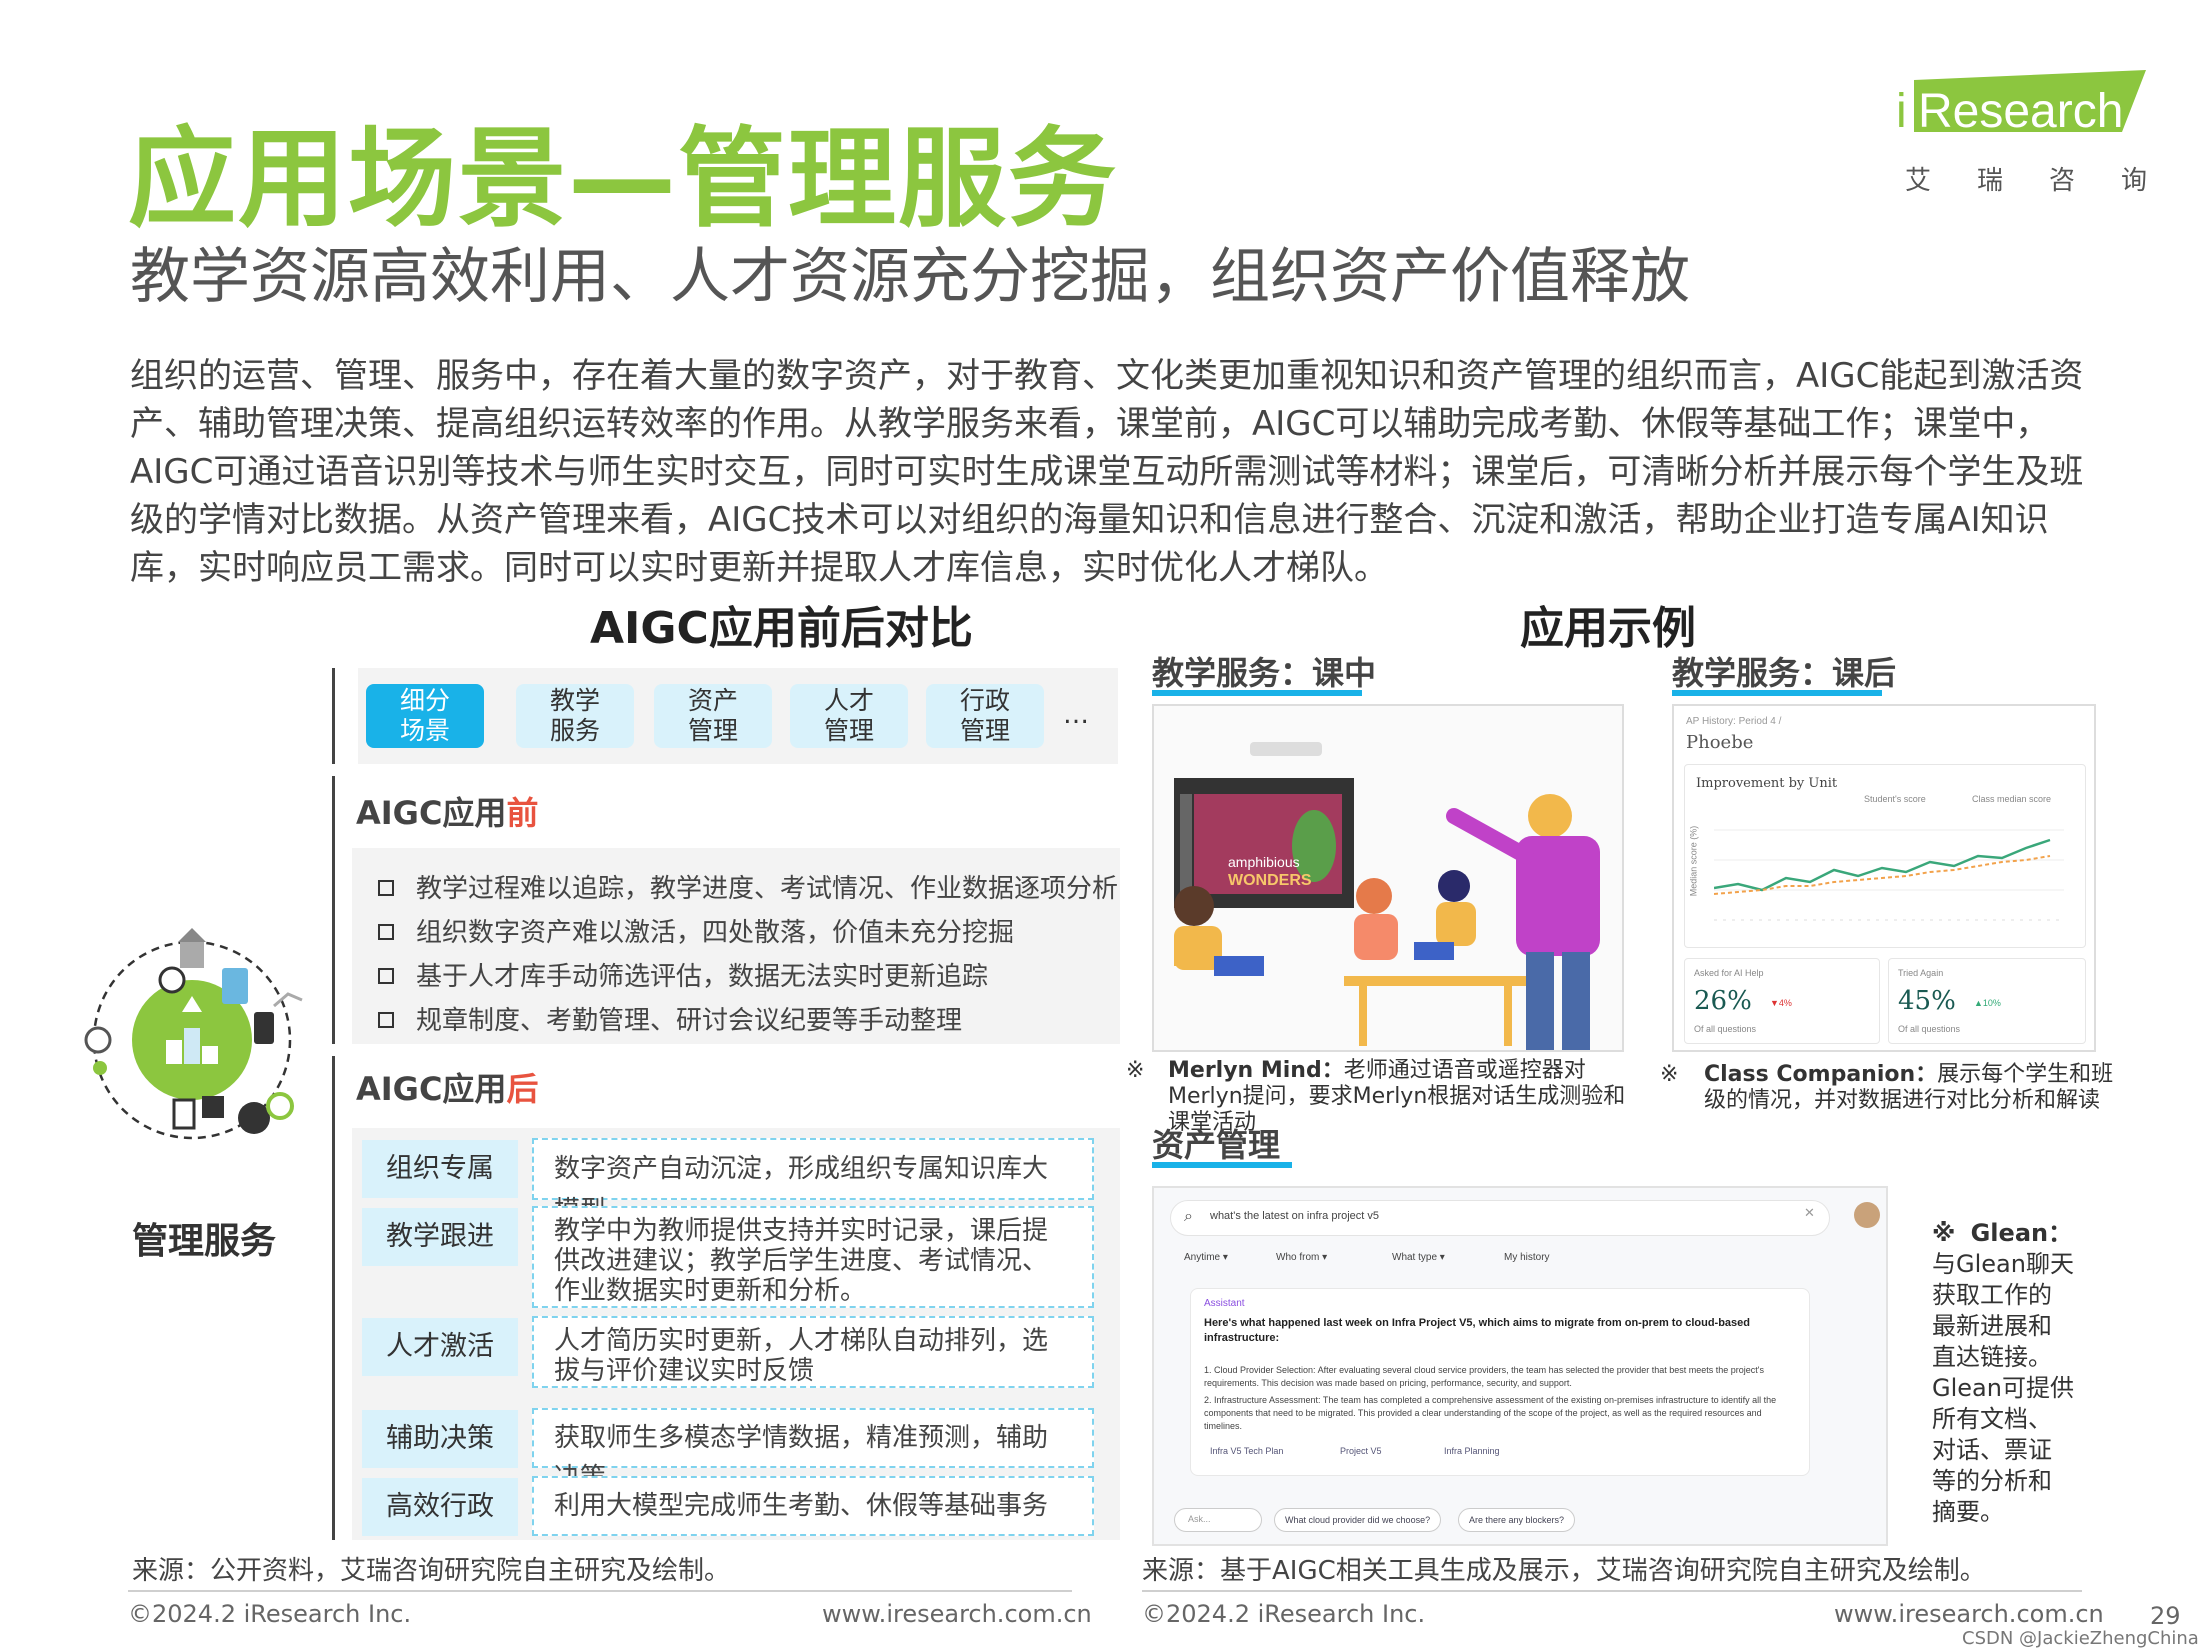 This screenshot has height=1650, width=2200. I want to click on student-name: Phoebe, so click(1720, 742).